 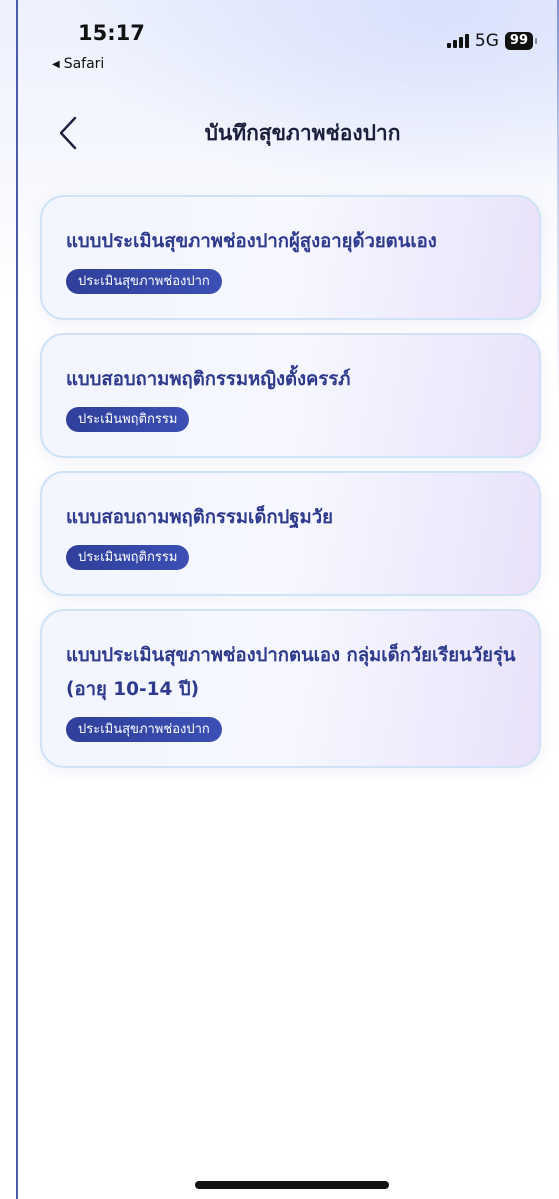 What do you see at coordinates (486, 41) in the screenshot?
I see `network-type: 5G` at bounding box center [486, 41].